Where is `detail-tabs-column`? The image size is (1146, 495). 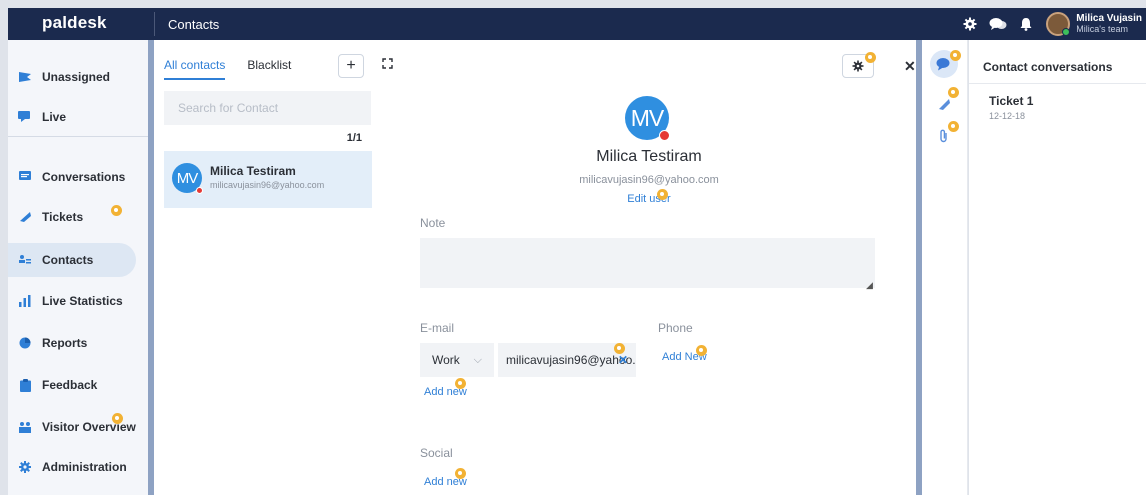
detail-tabs-column is located at coordinates (945, 267).